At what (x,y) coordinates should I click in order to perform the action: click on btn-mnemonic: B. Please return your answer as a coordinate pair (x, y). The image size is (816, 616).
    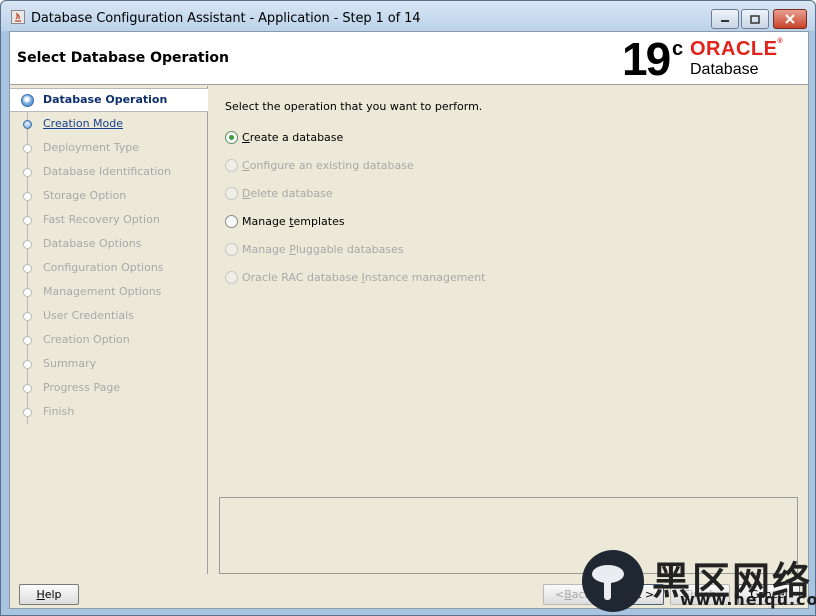
    Looking at the image, I should click on (568, 594).